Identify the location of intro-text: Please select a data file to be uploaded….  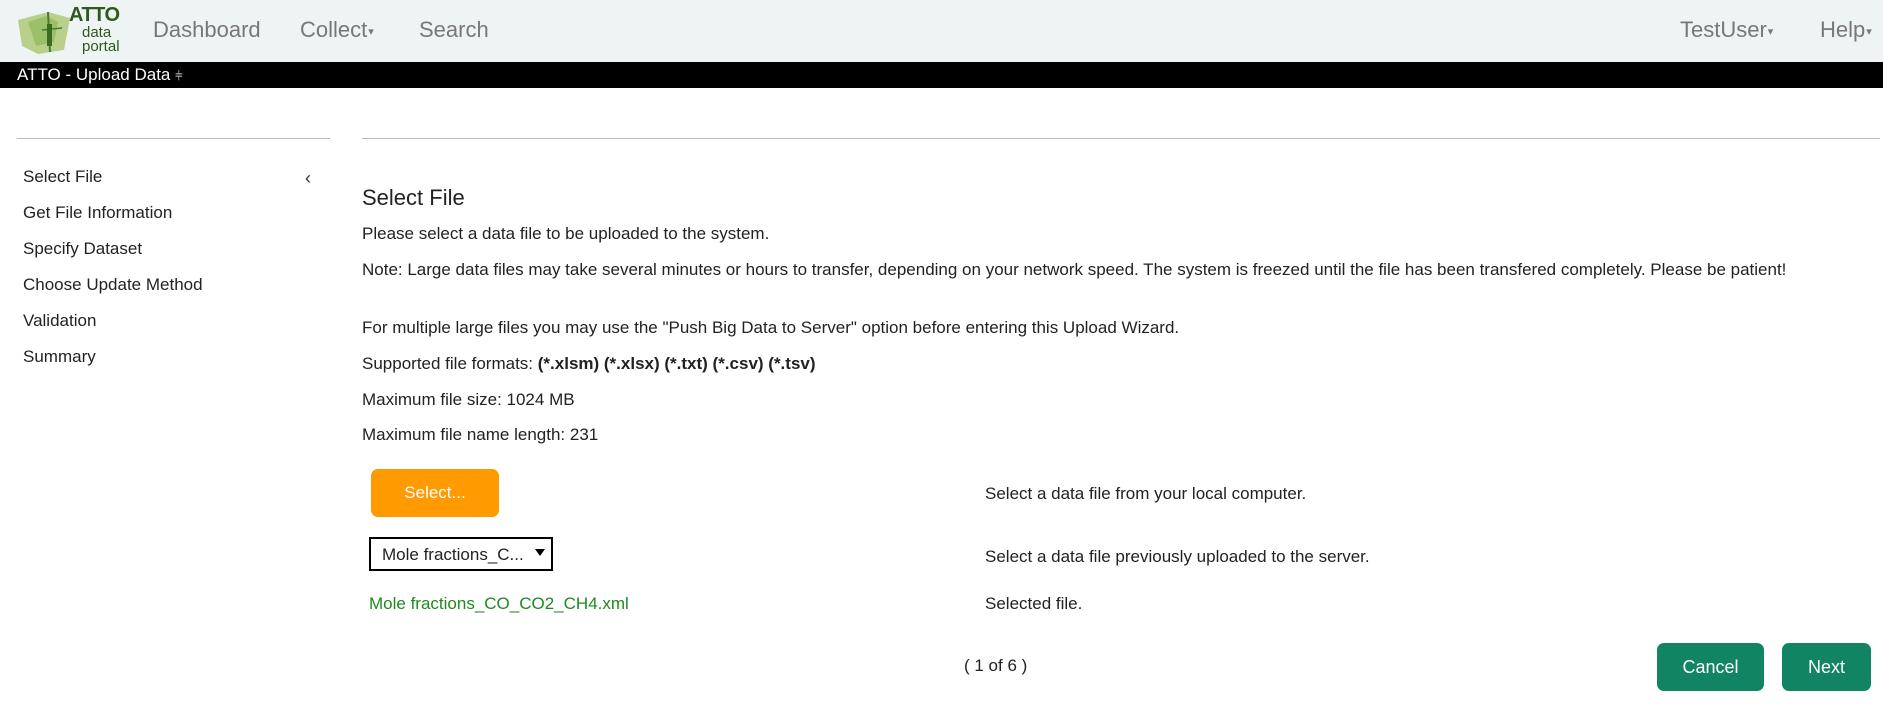
(566, 233).